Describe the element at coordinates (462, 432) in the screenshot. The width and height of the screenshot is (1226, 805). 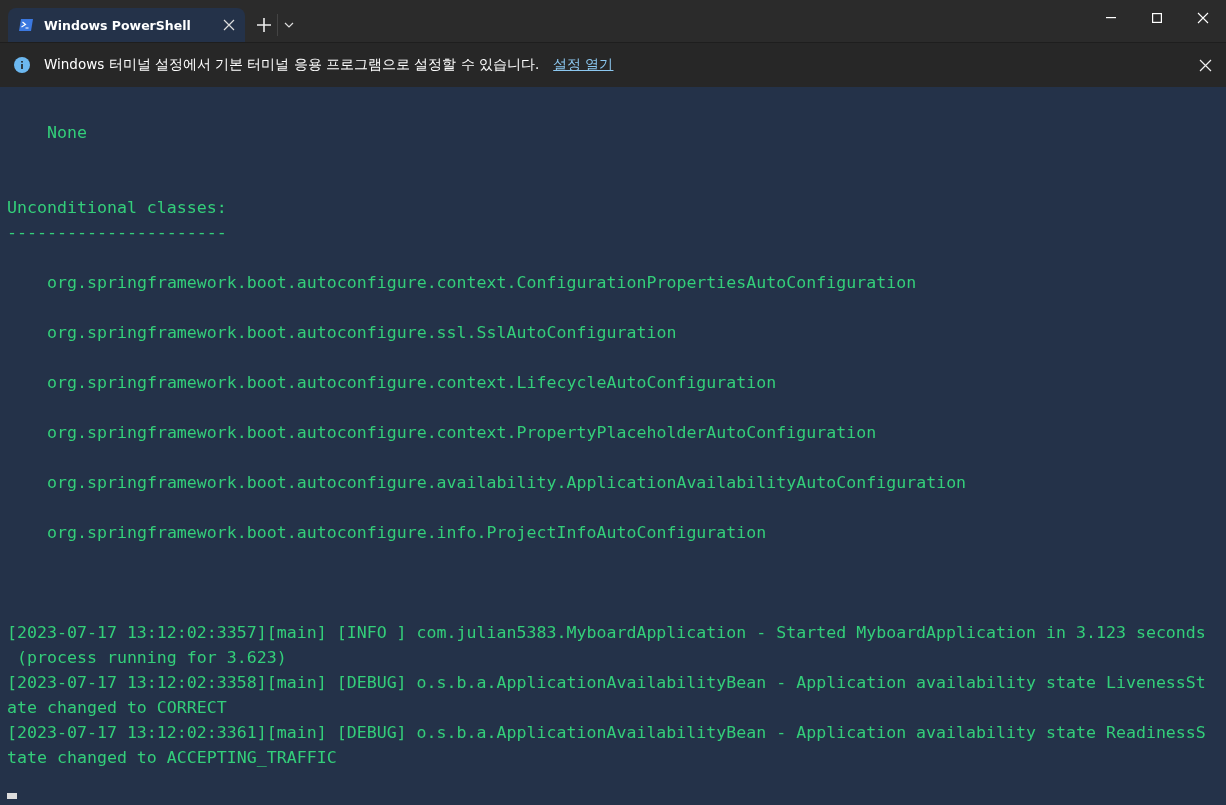
I see `terminal-line: org.springframework.boot.autoconfigure.context.PropertyPlaceholderAutoConfiguration` at that location.